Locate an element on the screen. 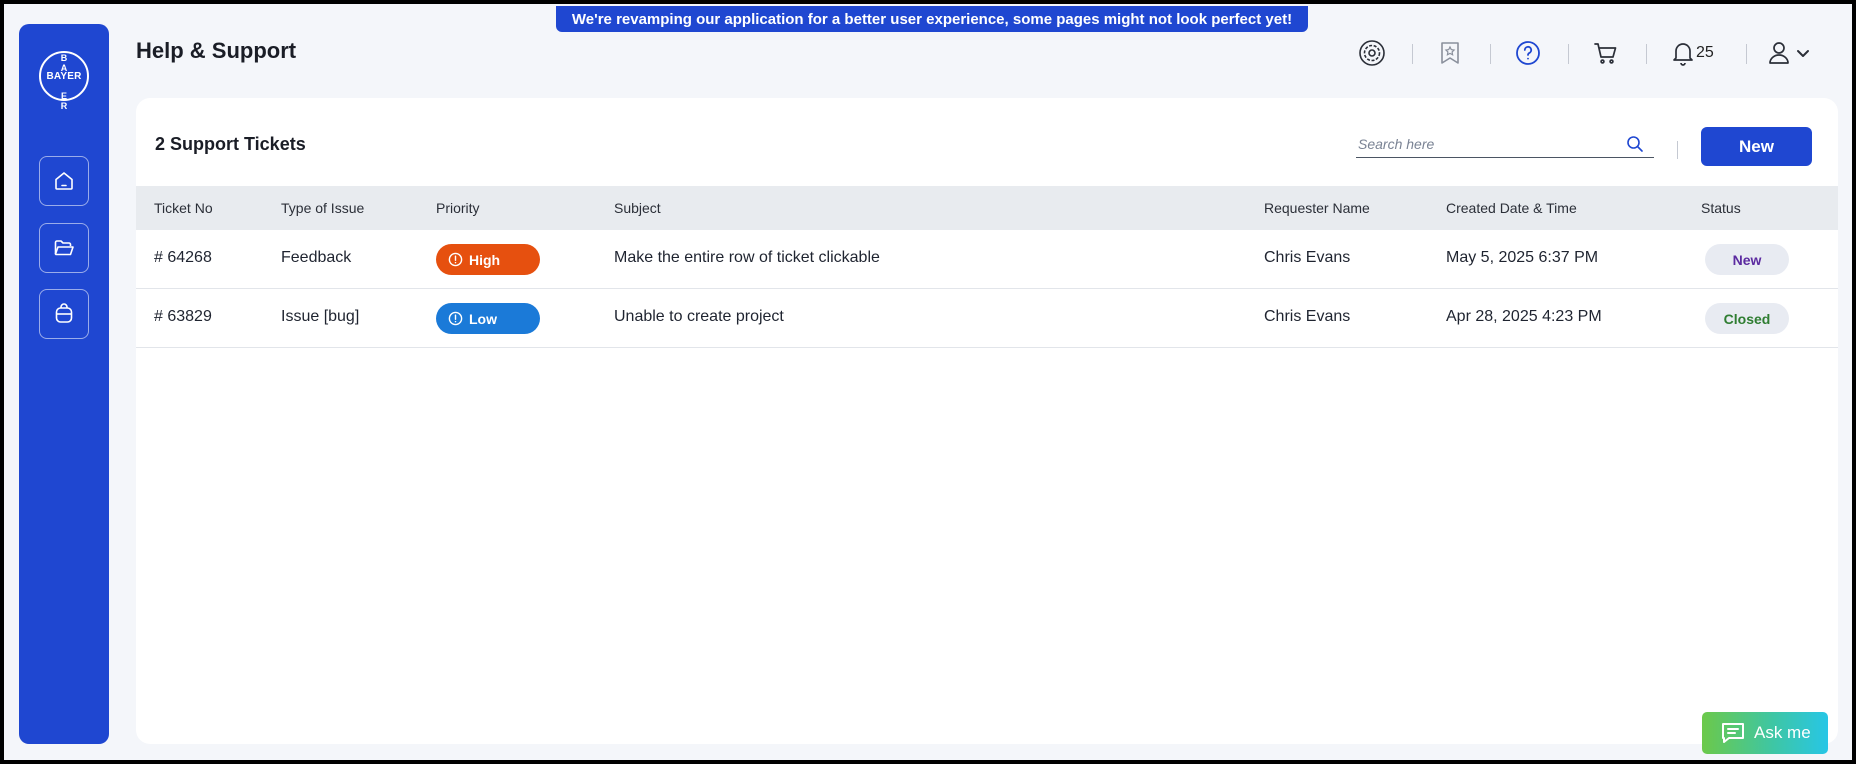  column-header-priority: Priority is located at coordinates (458, 208).